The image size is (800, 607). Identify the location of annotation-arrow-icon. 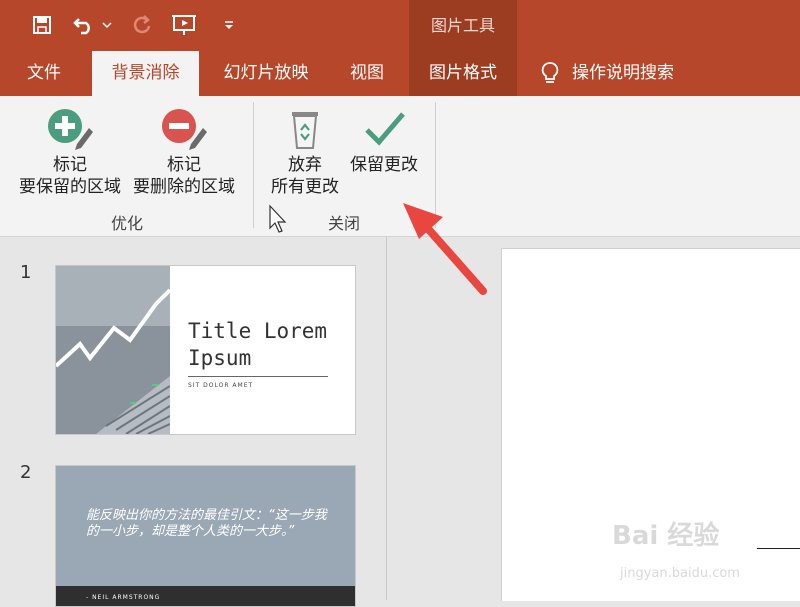
(445, 249).